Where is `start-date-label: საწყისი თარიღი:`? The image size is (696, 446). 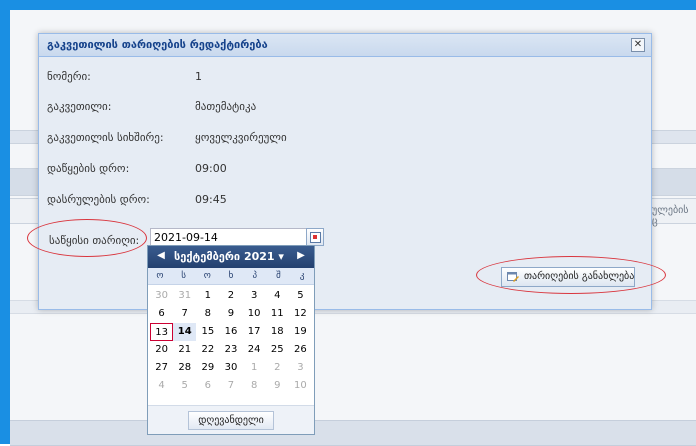
start-date-label: საწყისი თარიღი: is located at coordinates (94, 240).